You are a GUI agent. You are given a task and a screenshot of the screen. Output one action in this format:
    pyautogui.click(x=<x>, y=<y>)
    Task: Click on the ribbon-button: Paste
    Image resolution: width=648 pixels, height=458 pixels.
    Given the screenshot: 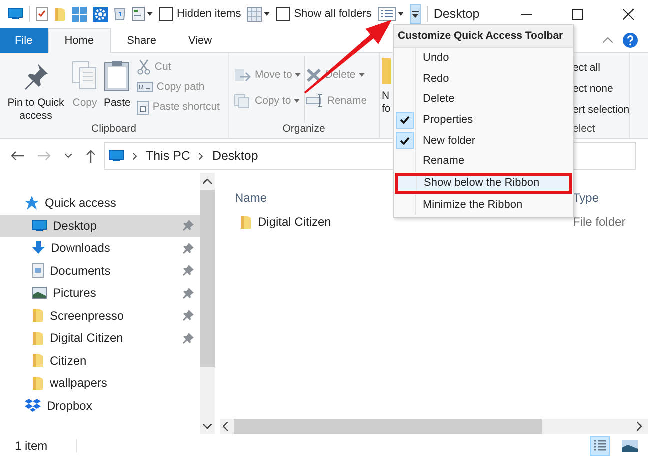 What is the action you would take?
    pyautogui.click(x=117, y=83)
    